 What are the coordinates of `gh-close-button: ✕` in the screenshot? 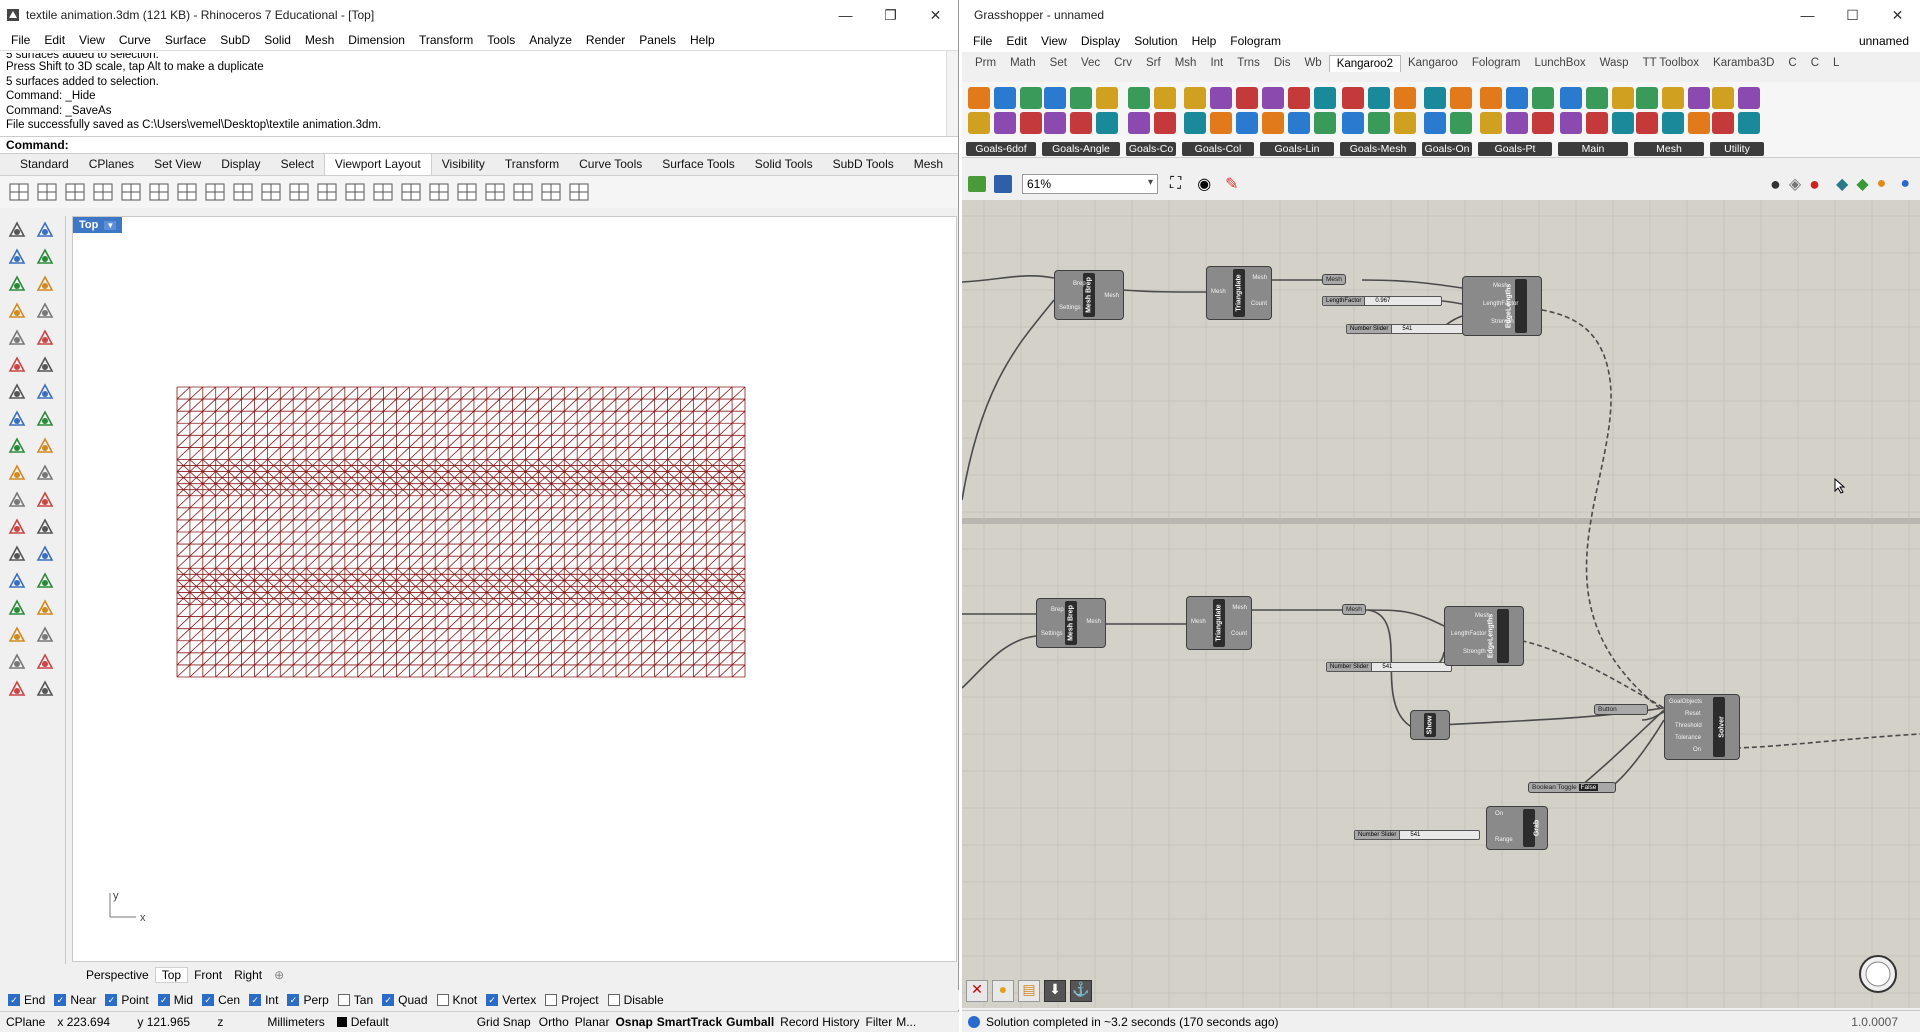 It's located at (1897, 15).